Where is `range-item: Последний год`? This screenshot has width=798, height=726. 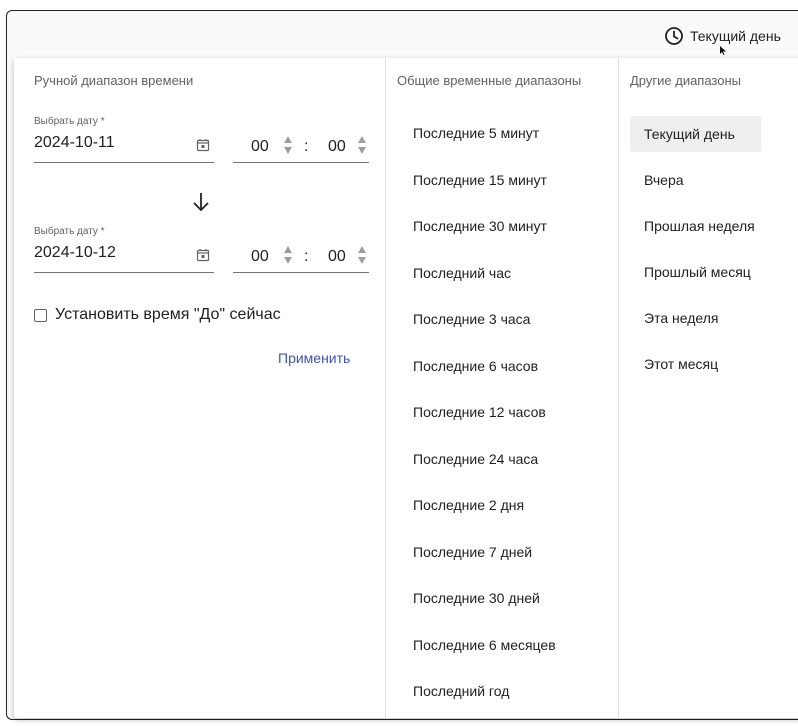 range-item: Последний год is located at coordinates (502, 691).